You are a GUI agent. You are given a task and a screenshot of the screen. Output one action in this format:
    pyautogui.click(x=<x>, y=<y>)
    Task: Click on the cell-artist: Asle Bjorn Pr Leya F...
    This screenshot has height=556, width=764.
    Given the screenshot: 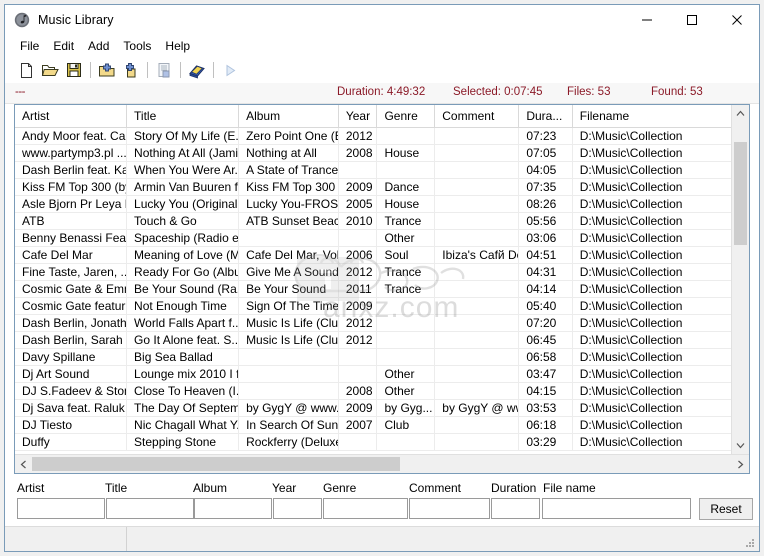 What is the action you would take?
    pyautogui.click(x=71, y=204)
    